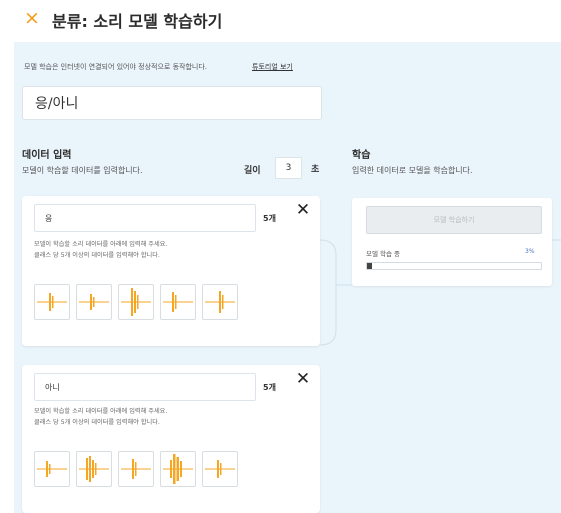 Image resolution: width=561 pixels, height=513 pixels. What do you see at coordinates (361, 155) in the screenshot?
I see `training-title: 학습` at bounding box center [361, 155].